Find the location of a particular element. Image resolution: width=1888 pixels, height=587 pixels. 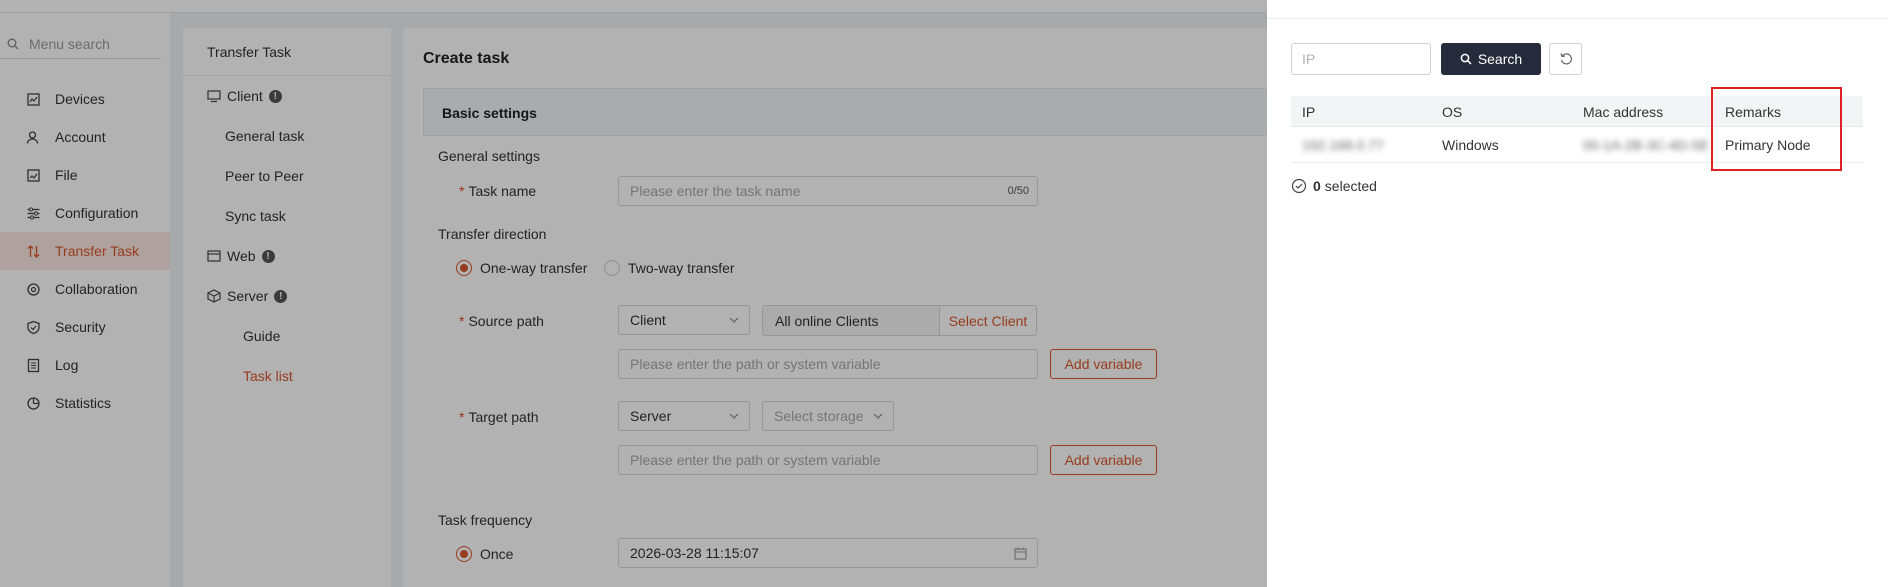

cell-os: Windows is located at coordinates (1470, 145).